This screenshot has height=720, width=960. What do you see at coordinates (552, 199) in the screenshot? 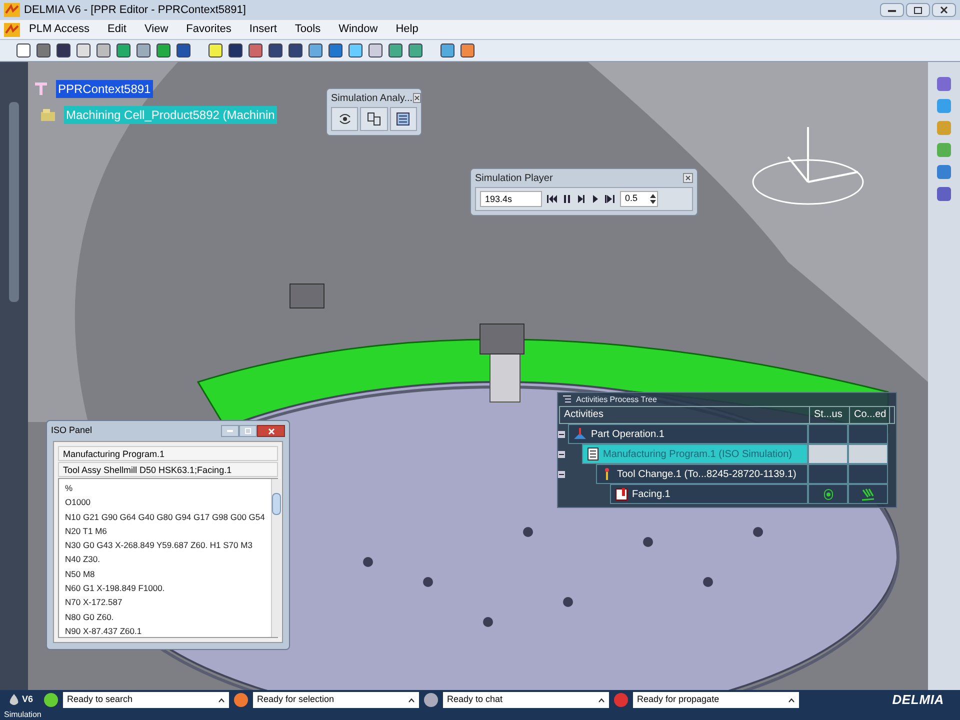
I see `skip-to-start-icon` at bounding box center [552, 199].